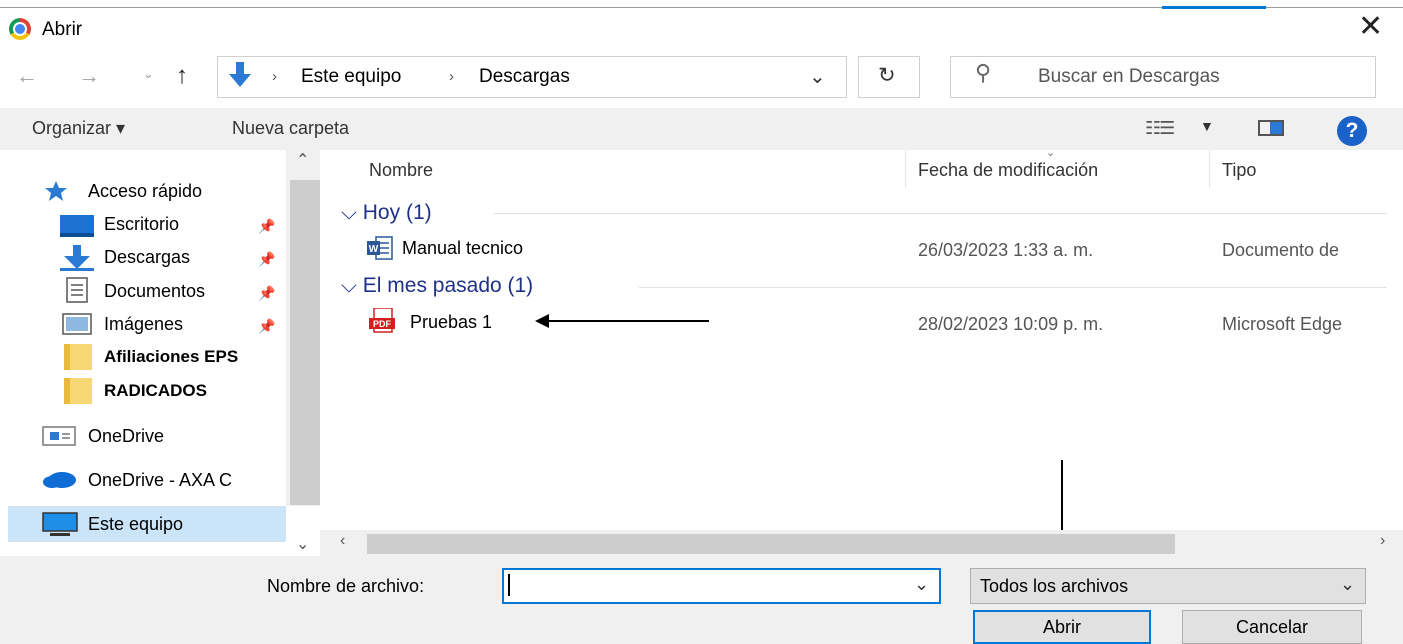  What do you see at coordinates (56, 191) in the screenshot?
I see `star-icon` at bounding box center [56, 191].